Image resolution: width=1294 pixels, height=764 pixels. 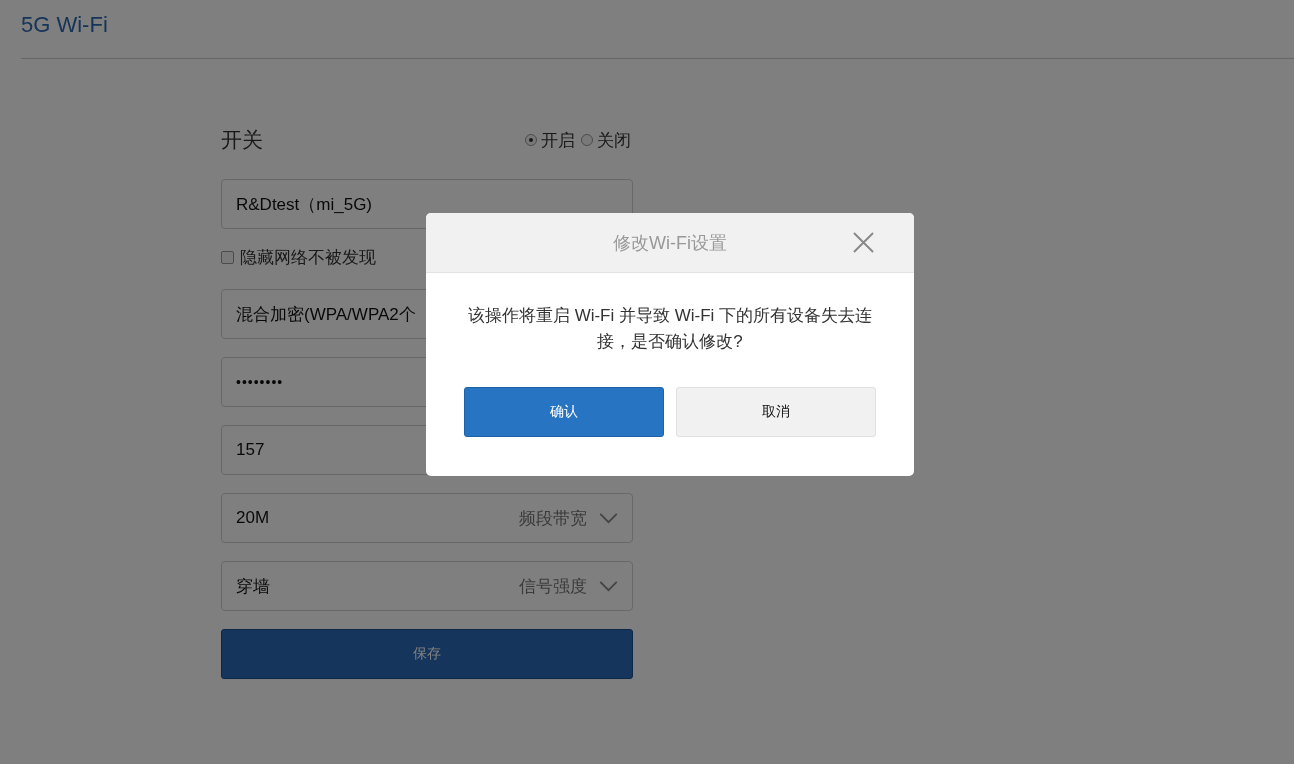 What do you see at coordinates (614, 140) in the screenshot?
I see `radio-label: 关闭` at bounding box center [614, 140].